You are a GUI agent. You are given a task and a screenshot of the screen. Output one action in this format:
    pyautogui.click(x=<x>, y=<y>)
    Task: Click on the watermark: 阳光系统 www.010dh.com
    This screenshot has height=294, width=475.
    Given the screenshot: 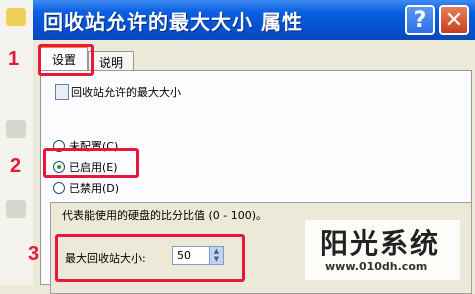 What is the action you would take?
    pyautogui.click(x=382, y=250)
    